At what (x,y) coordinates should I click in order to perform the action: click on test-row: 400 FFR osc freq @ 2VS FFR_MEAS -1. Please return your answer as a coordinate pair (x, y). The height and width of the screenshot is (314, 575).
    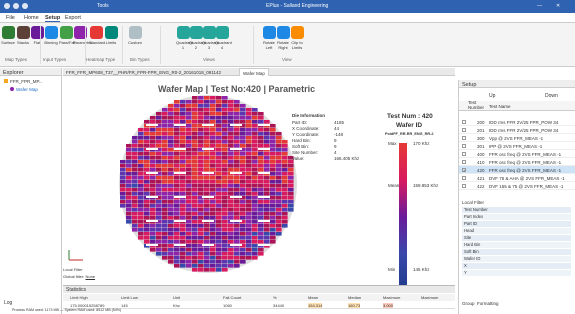
    Looking at the image, I should click on (517, 154).